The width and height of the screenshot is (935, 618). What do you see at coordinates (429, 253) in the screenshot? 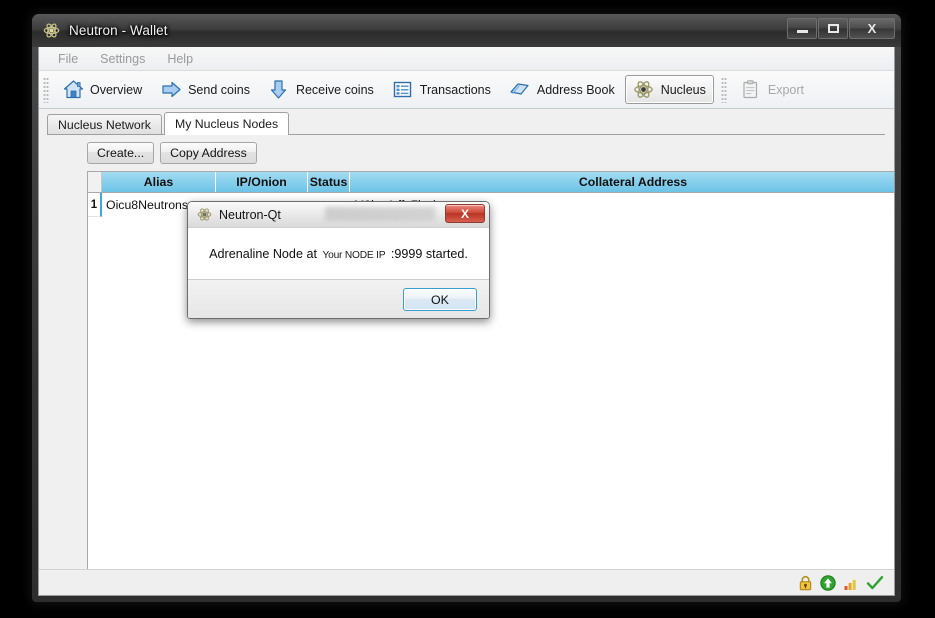
I see `dialog-message-suffix: :9999 started.` at bounding box center [429, 253].